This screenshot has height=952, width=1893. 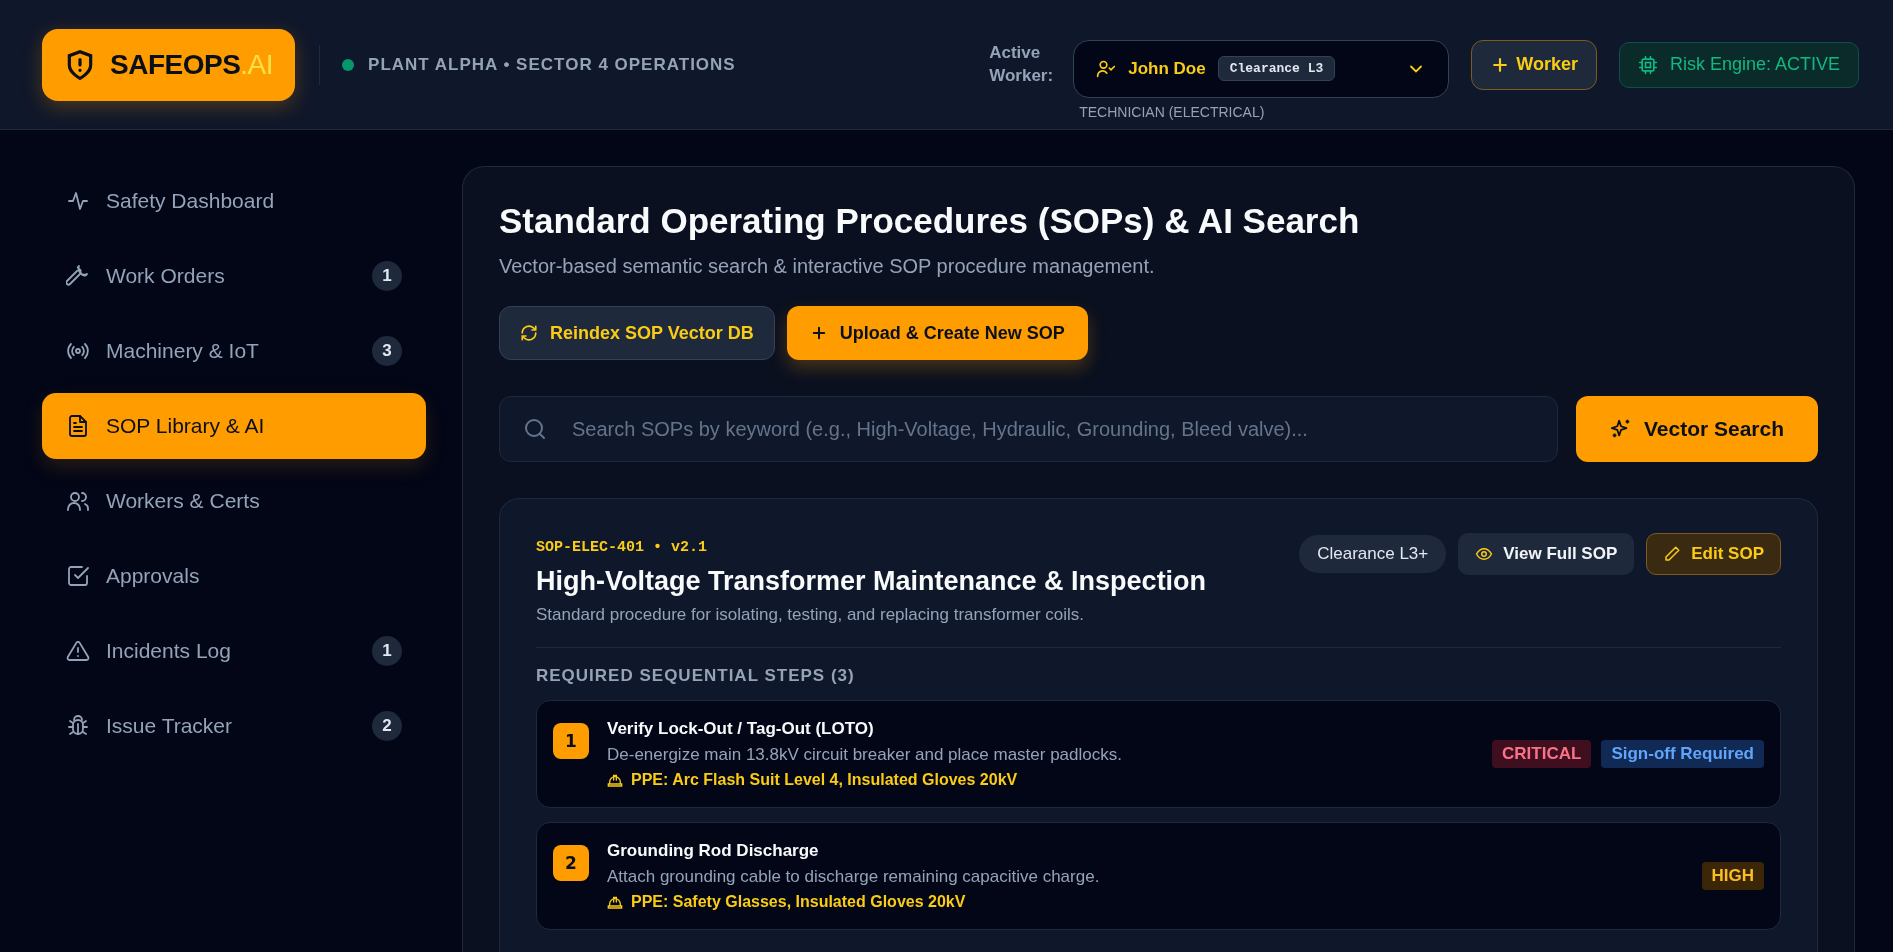 I want to click on upload-button: Upload & Create New SOP, so click(x=937, y=333).